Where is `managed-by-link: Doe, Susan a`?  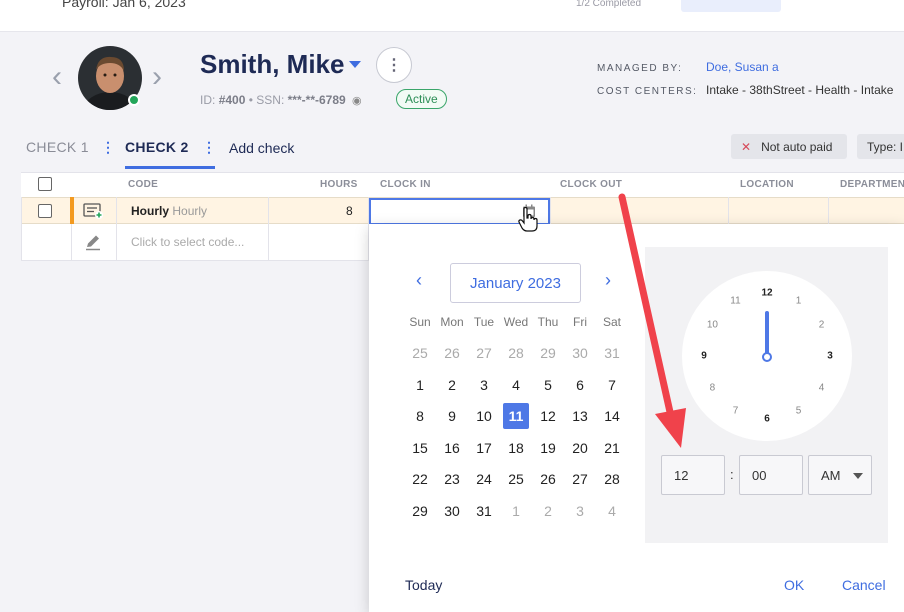 managed-by-link: Doe, Susan a is located at coordinates (742, 67).